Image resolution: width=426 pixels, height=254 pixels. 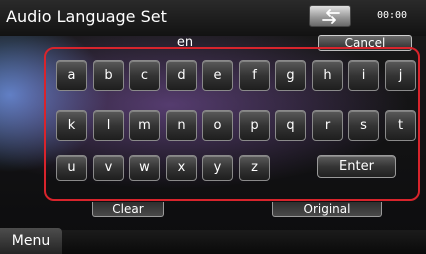 I want to click on original-button: Original, so click(x=327, y=209).